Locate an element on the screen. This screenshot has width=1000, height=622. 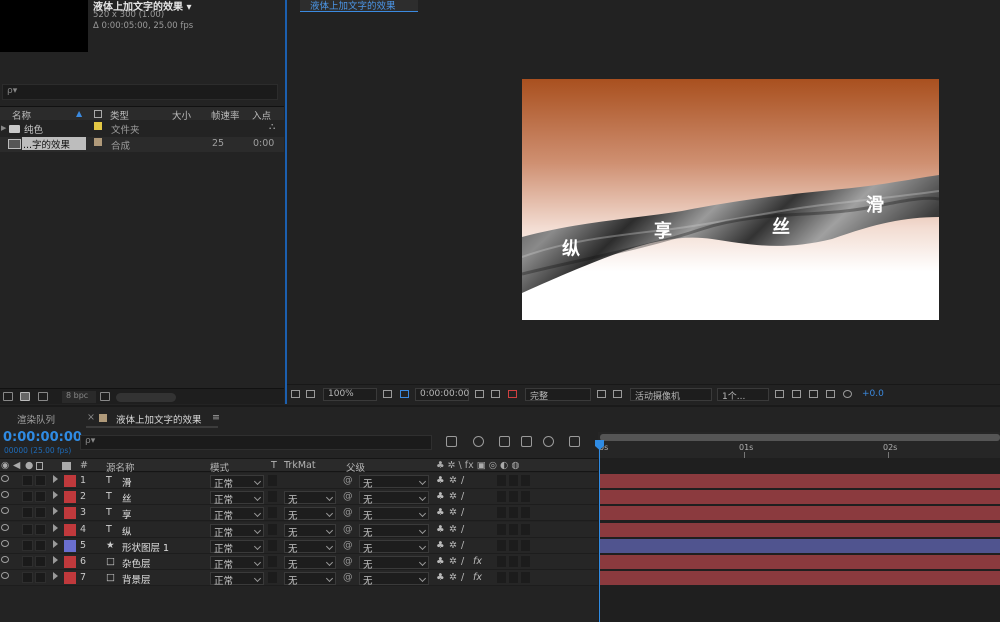
col-source-name: 源名称 is located at coordinates (120, 467).